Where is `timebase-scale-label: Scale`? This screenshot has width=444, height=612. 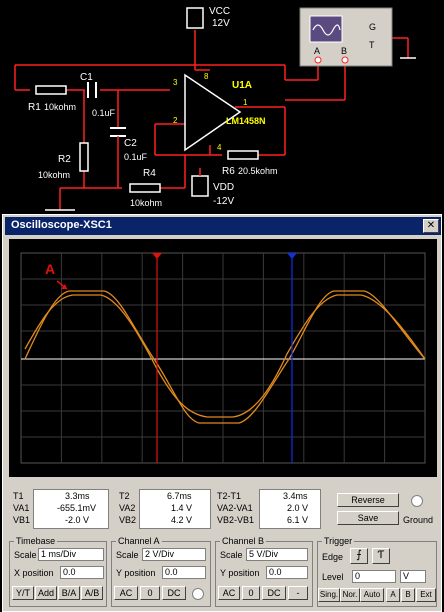 timebase-scale-label: Scale is located at coordinates (25, 555).